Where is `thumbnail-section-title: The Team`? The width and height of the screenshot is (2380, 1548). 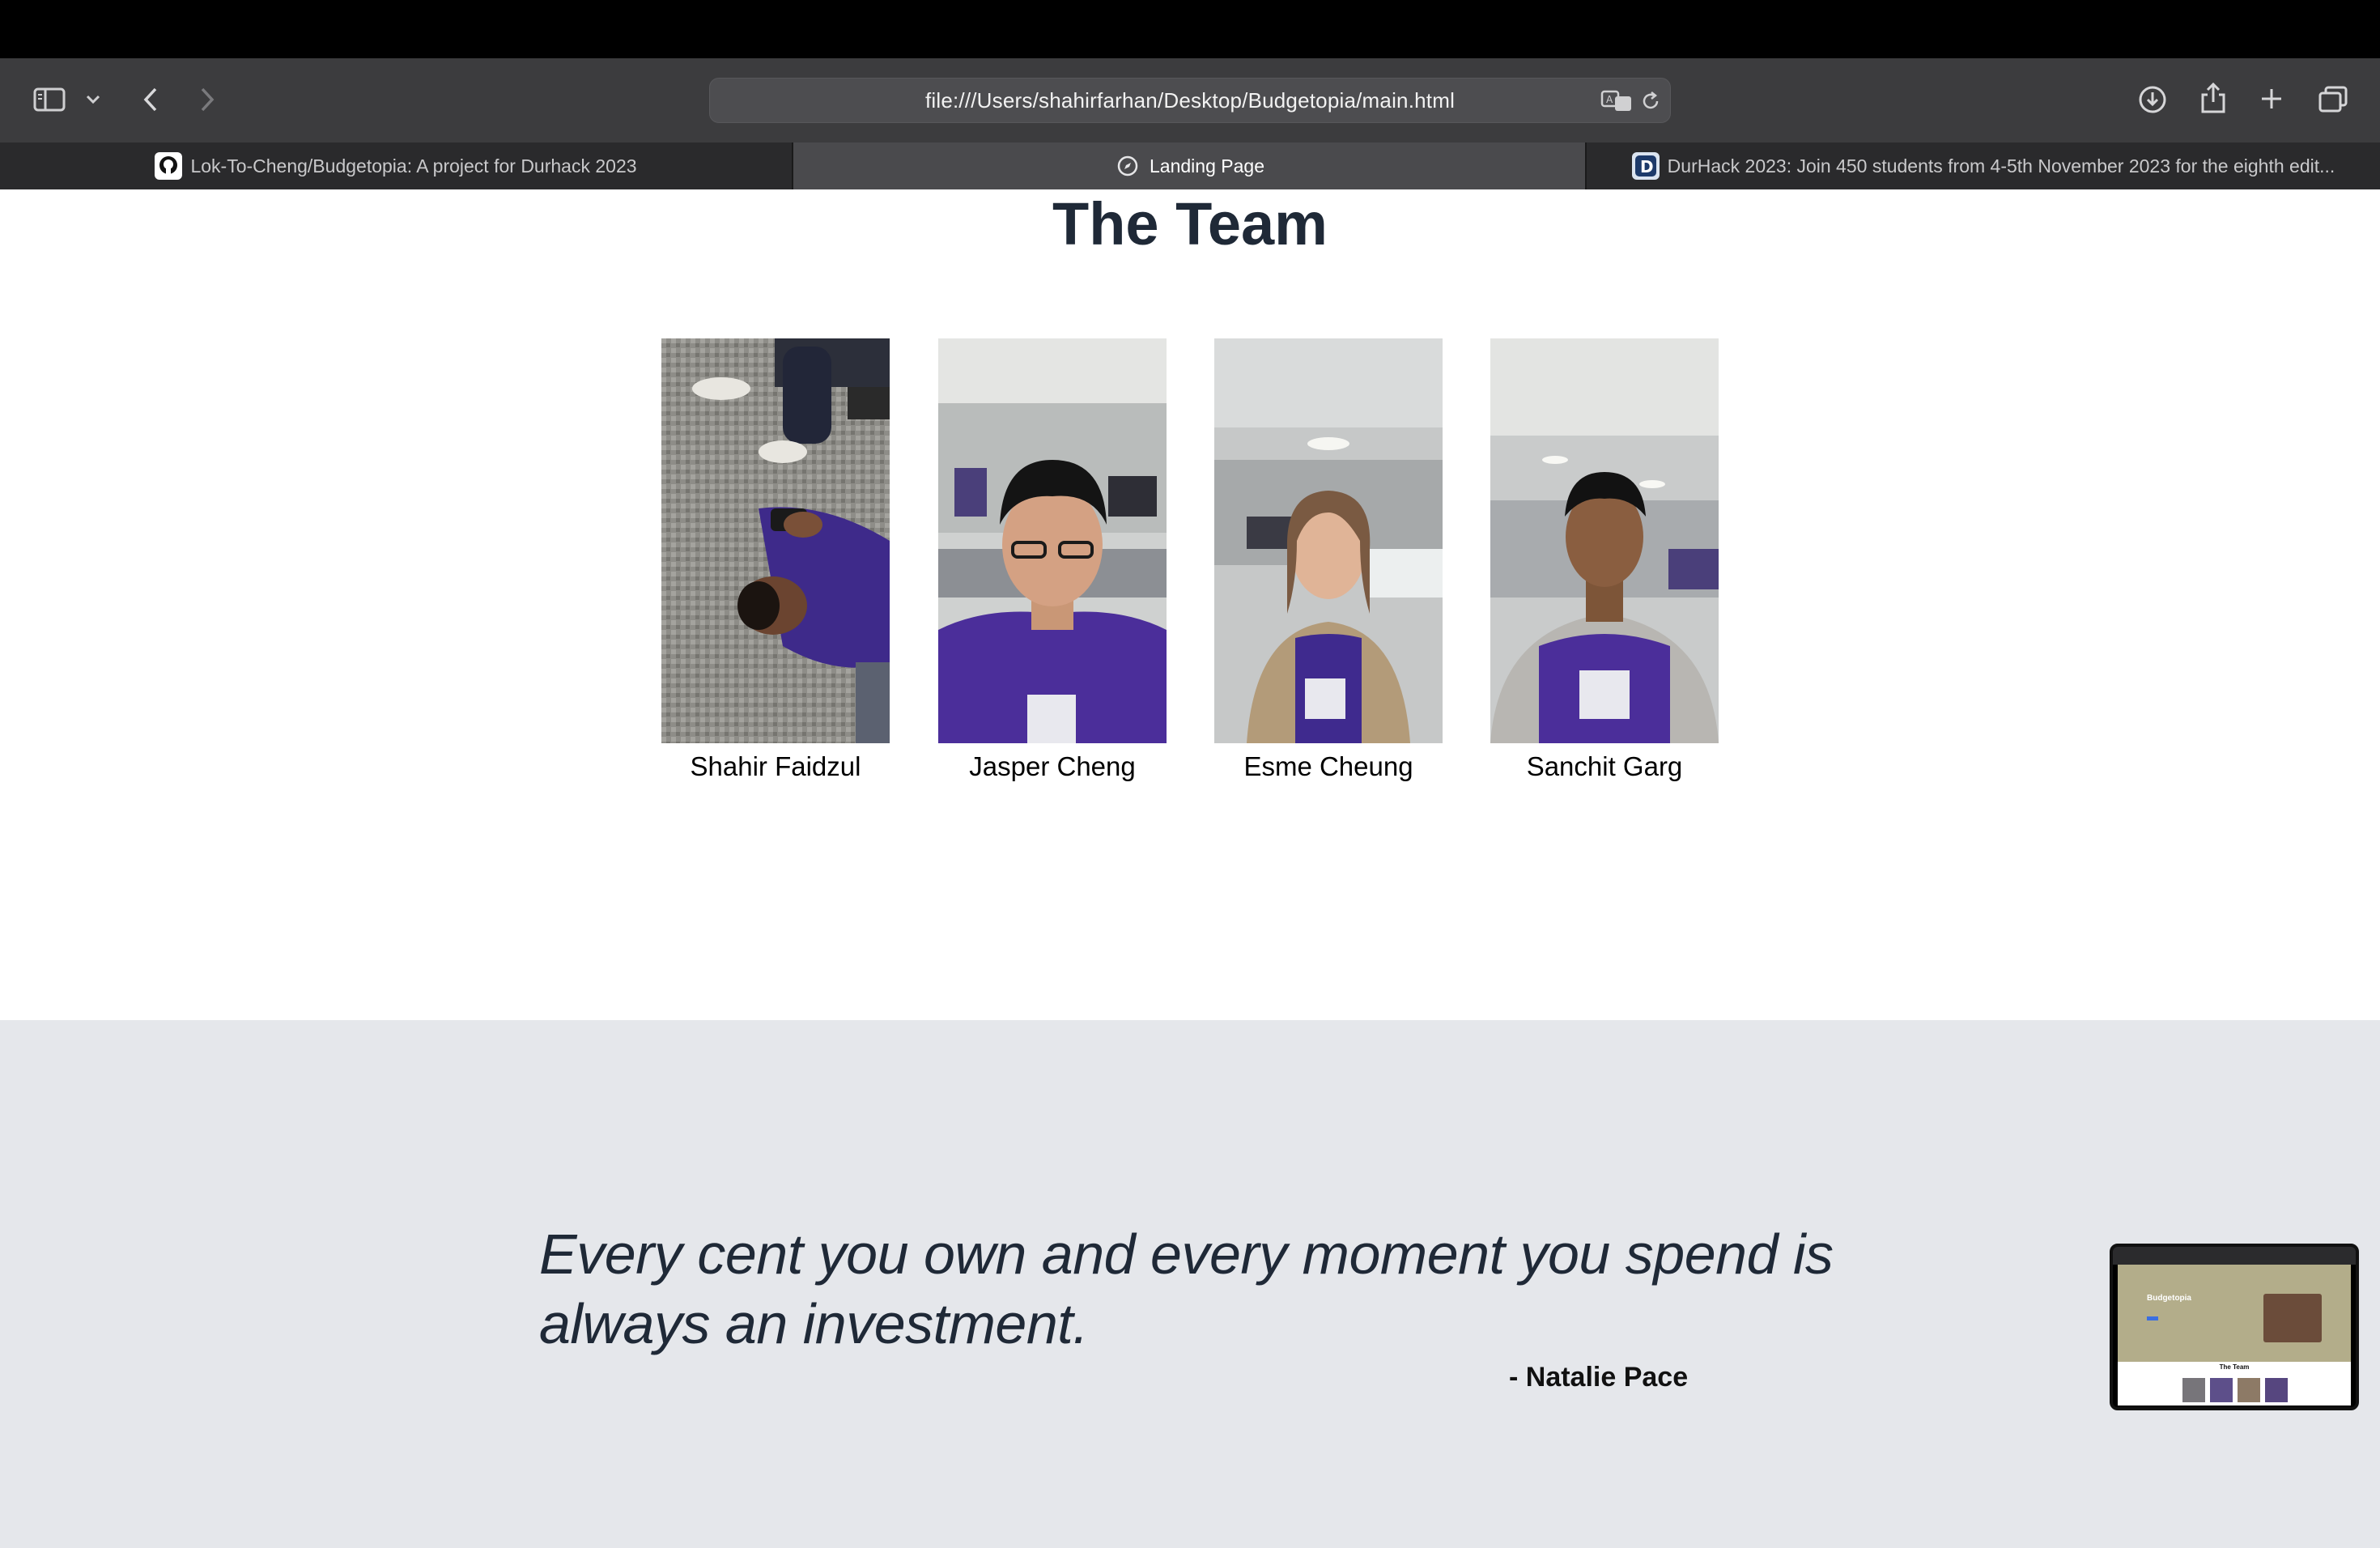
thumbnail-section-title: The Team is located at coordinates (2234, 1367).